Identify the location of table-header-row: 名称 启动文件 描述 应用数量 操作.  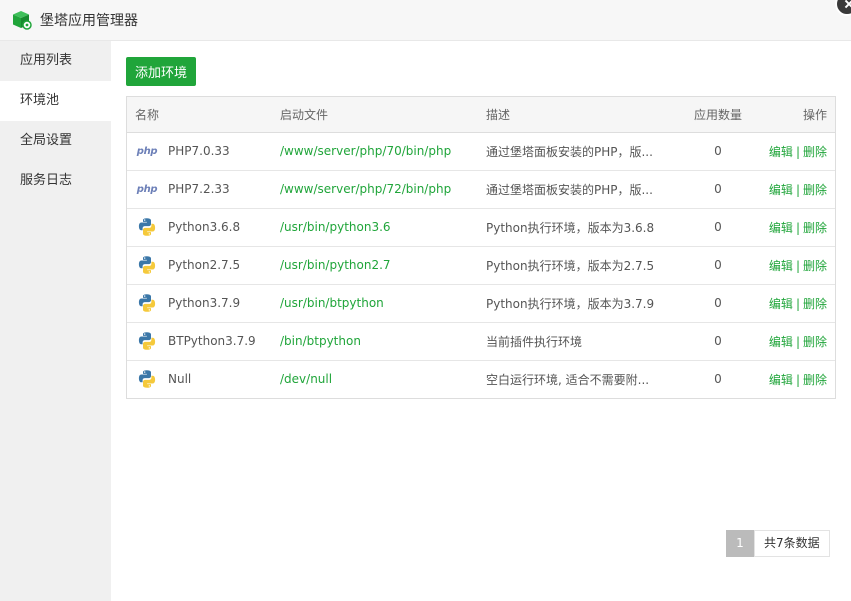
(481, 115).